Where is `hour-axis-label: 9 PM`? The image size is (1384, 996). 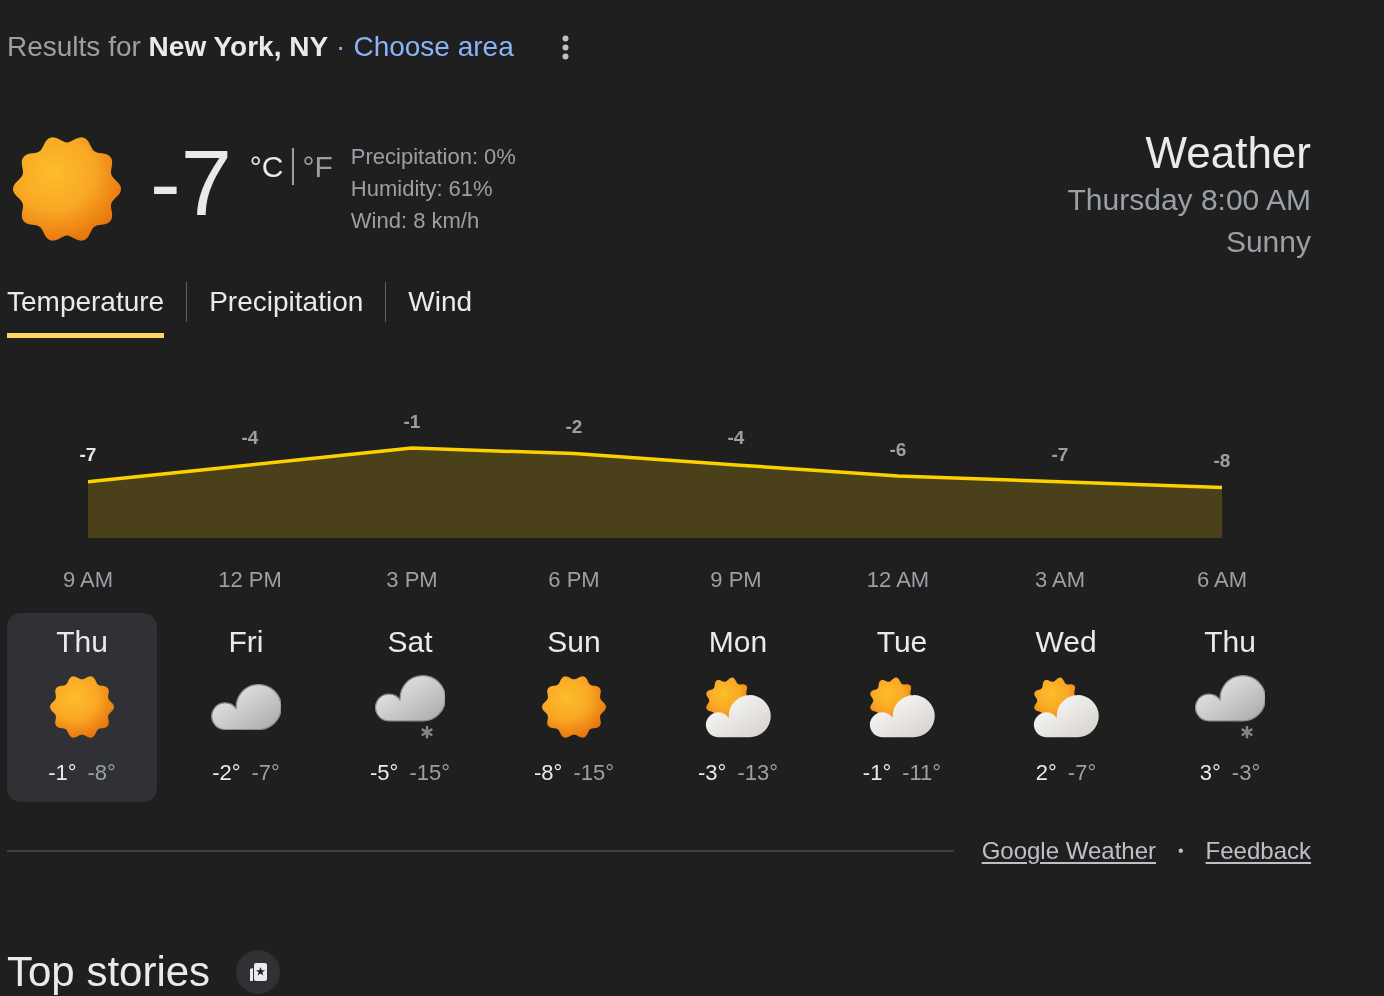 hour-axis-label: 9 PM is located at coordinates (736, 579).